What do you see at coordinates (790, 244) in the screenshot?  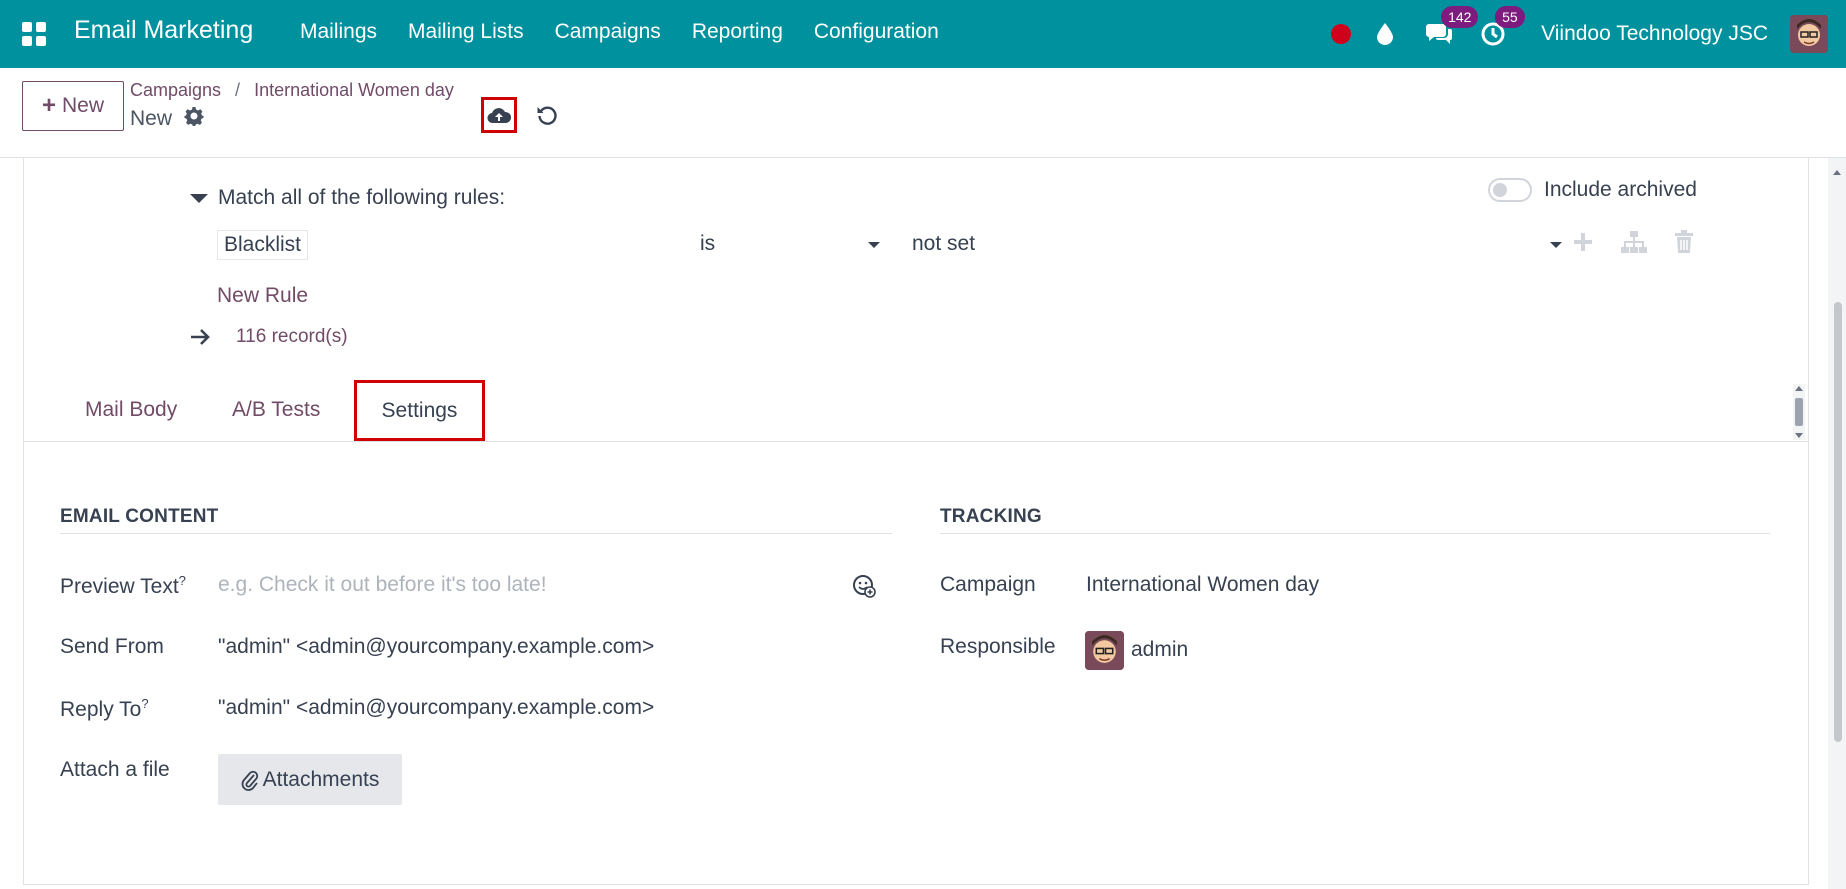 I see `rule-operator-select: is` at bounding box center [790, 244].